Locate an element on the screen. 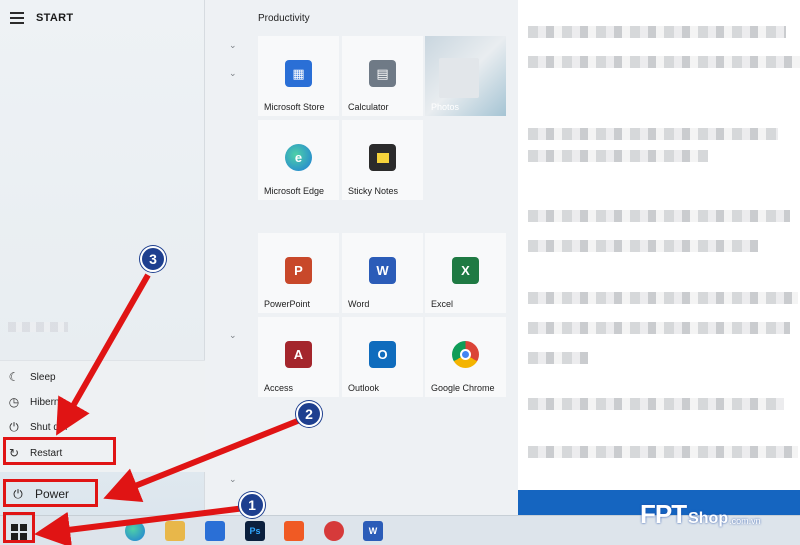 This screenshot has height=545, width=800. edge-icon: e is located at coordinates (298, 157).